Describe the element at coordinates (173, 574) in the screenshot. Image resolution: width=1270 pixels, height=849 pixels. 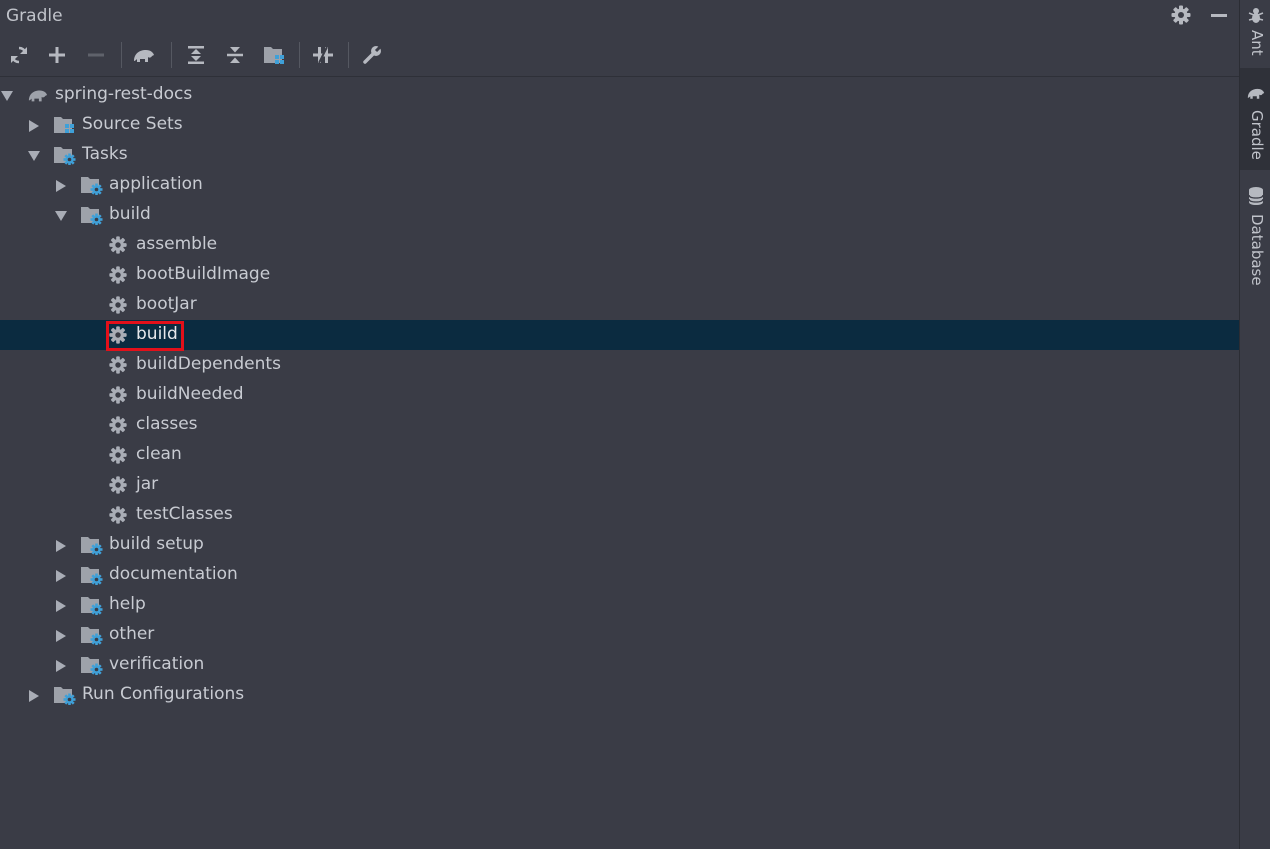
I see `tree-node-label: documentation` at that location.